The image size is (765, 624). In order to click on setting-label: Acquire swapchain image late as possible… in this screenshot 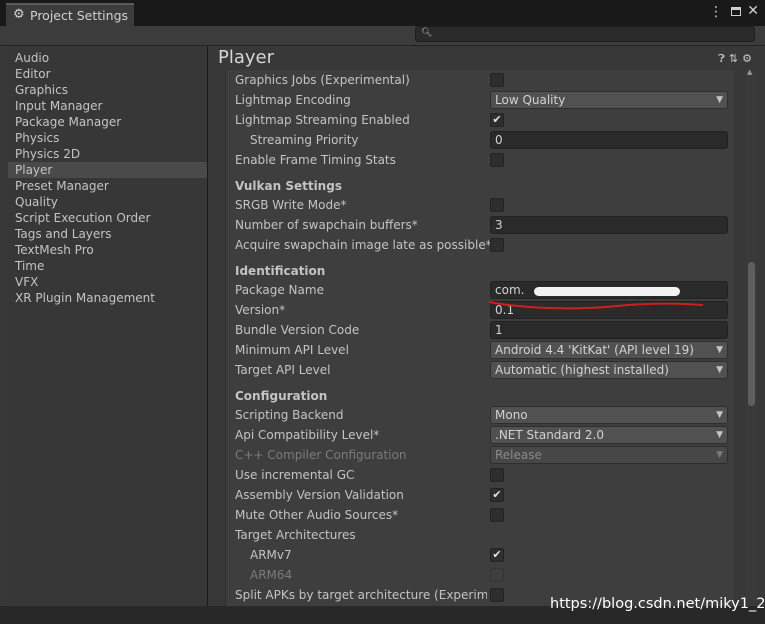, I will do `click(363, 245)`.